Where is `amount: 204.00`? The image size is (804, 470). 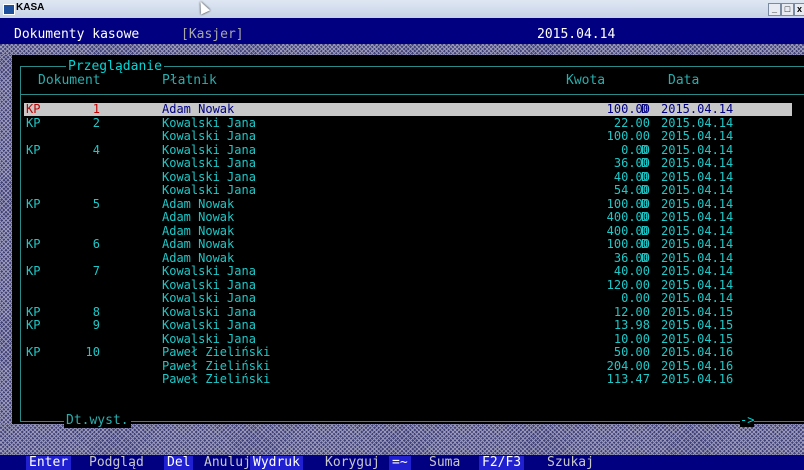
amount: 204.00 is located at coordinates (628, 365).